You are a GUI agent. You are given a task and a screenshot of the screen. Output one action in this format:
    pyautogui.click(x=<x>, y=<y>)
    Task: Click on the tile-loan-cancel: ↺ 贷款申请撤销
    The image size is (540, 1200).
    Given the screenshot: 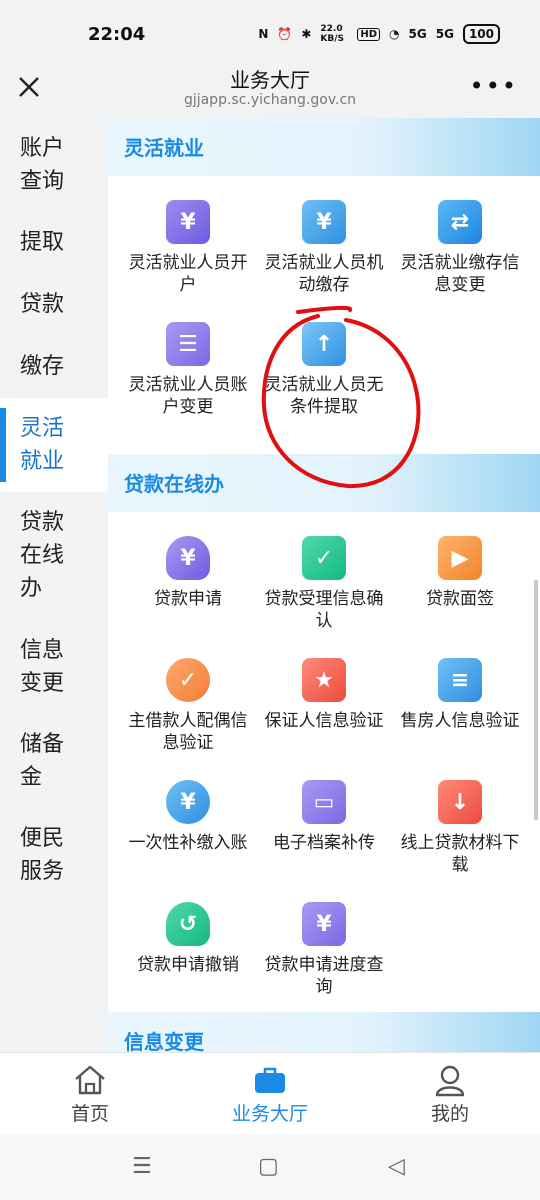 What is the action you would take?
    pyautogui.click(x=188, y=939)
    